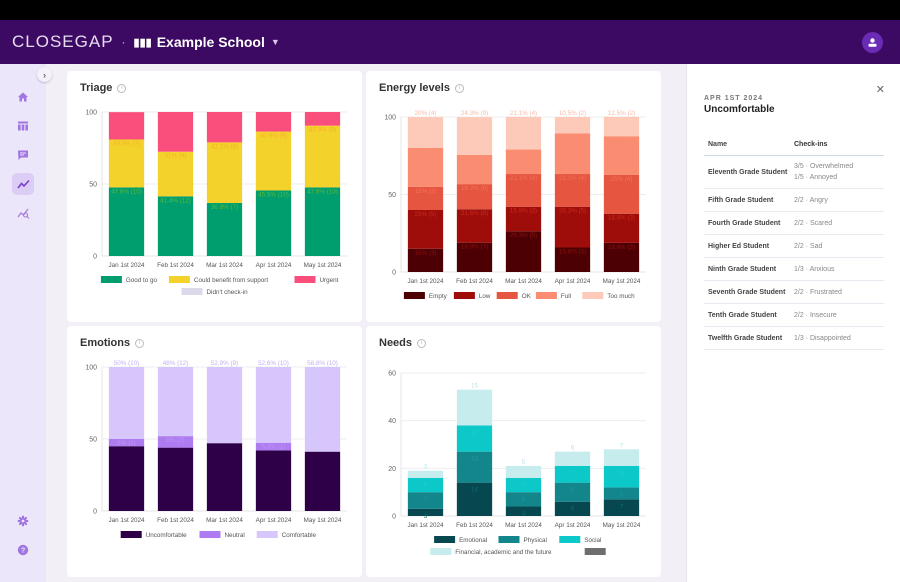 The image size is (900, 582). I want to click on table-row: Ninth Grade Student 1/3 · Anxious, so click(794, 269).